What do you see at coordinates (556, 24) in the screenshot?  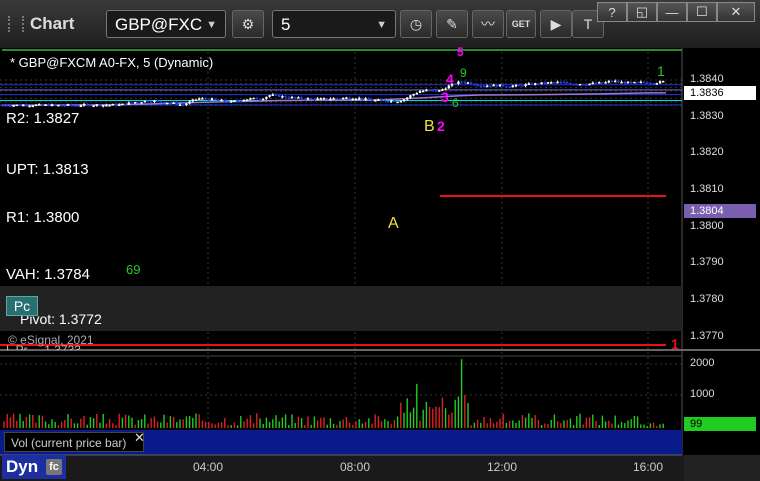 I see `play-button: ▶` at bounding box center [556, 24].